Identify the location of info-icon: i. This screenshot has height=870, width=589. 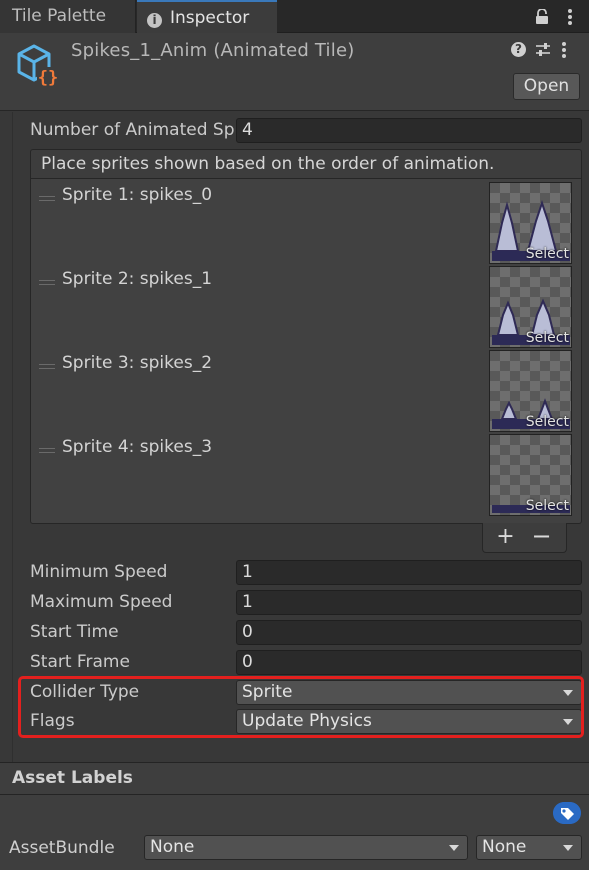
(154, 20).